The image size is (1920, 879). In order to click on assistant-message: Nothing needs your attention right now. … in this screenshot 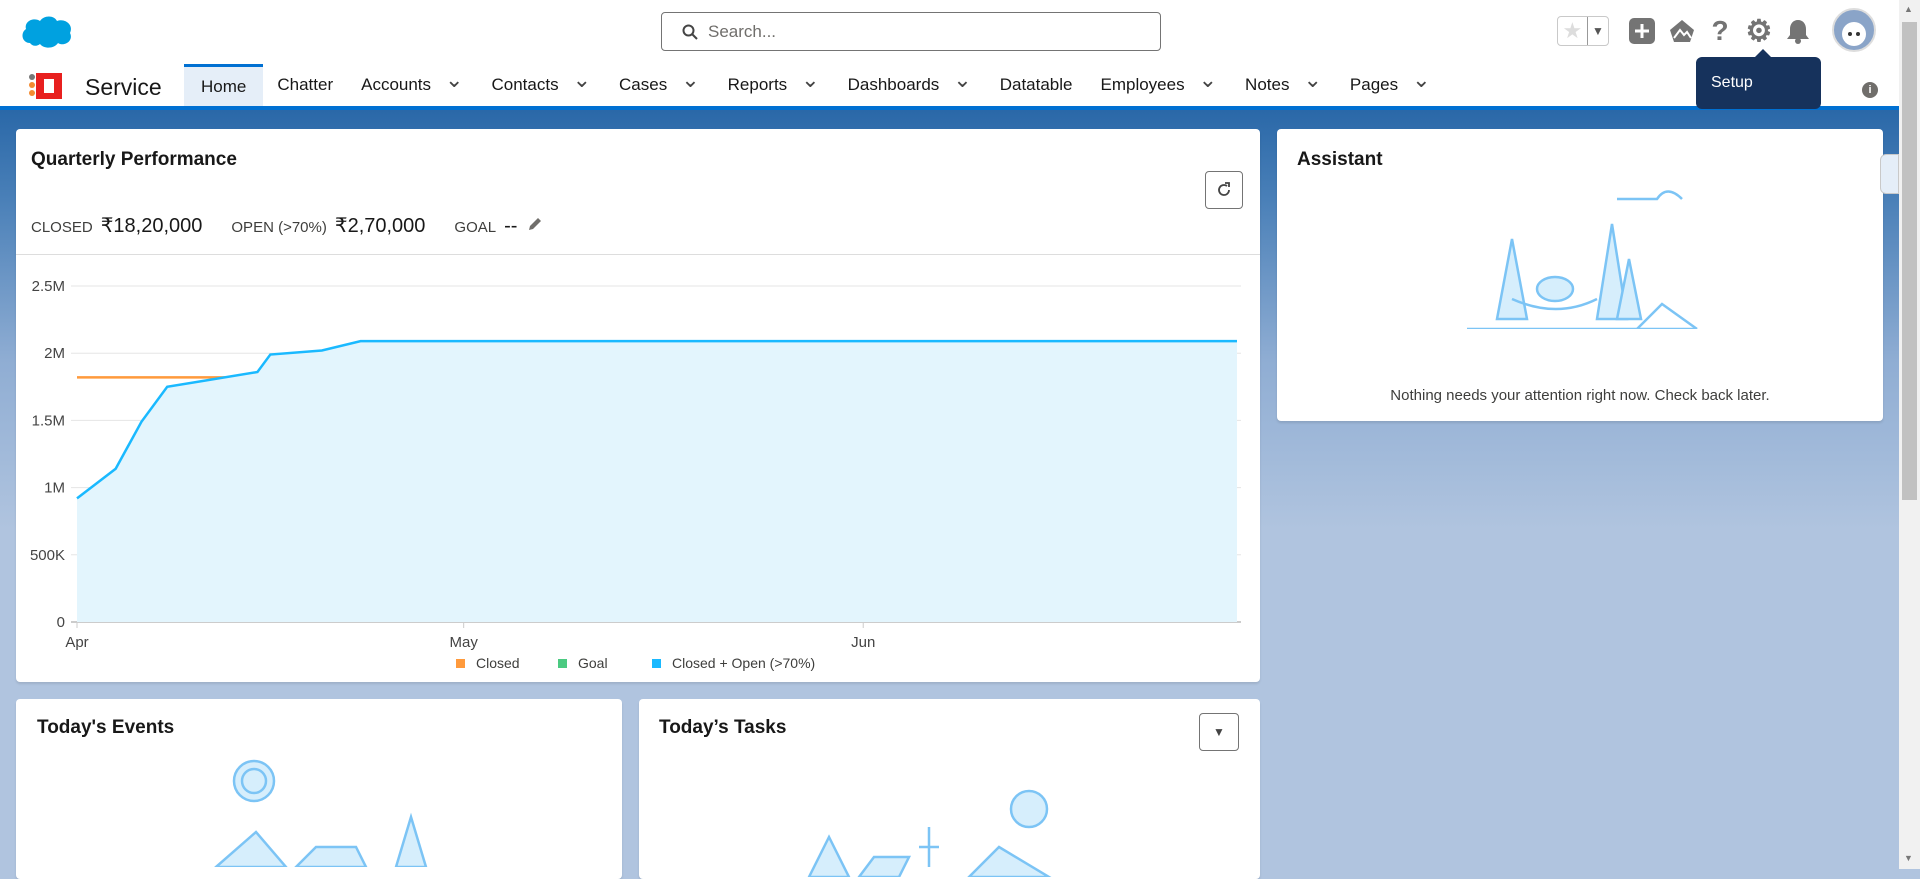, I will do `click(1580, 395)`.